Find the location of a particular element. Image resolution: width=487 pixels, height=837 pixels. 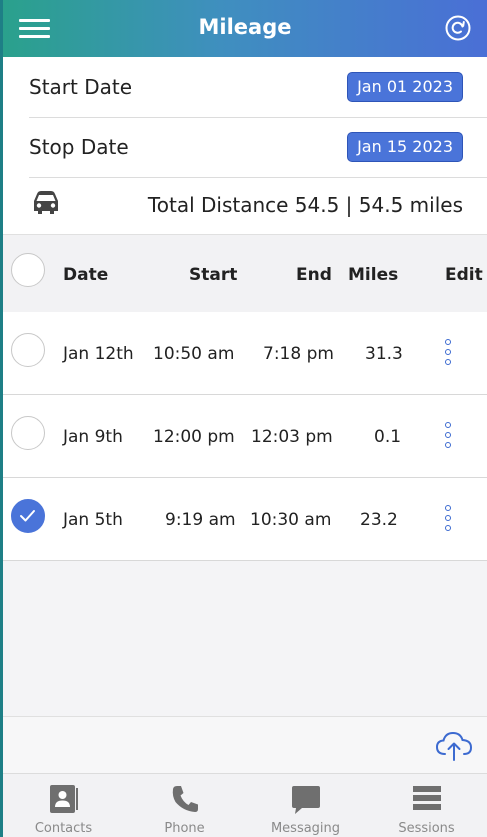

row-start-time: 10:50 am is located at coordinates (194, 354).